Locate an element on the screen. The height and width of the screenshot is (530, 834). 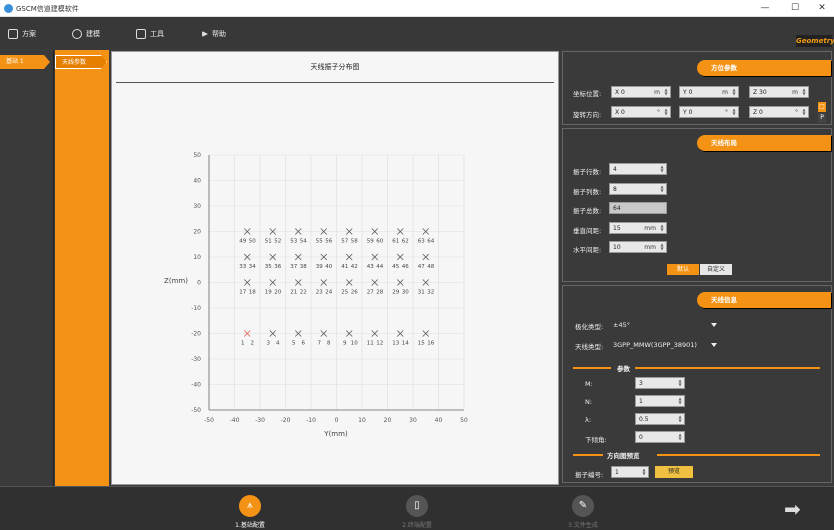
element-index-label: 37 is located at coordinates (293, 267).